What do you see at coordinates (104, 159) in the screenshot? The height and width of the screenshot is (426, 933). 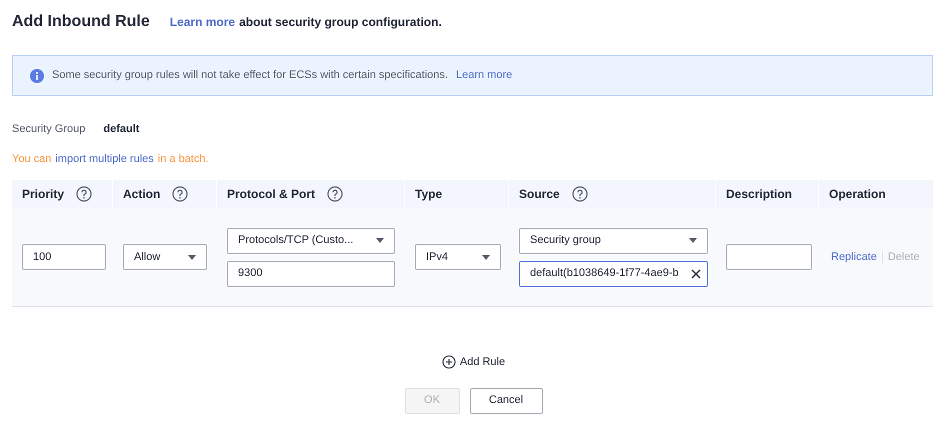 I see `import-link: import multiple rules` at bounding box center [104, 159].